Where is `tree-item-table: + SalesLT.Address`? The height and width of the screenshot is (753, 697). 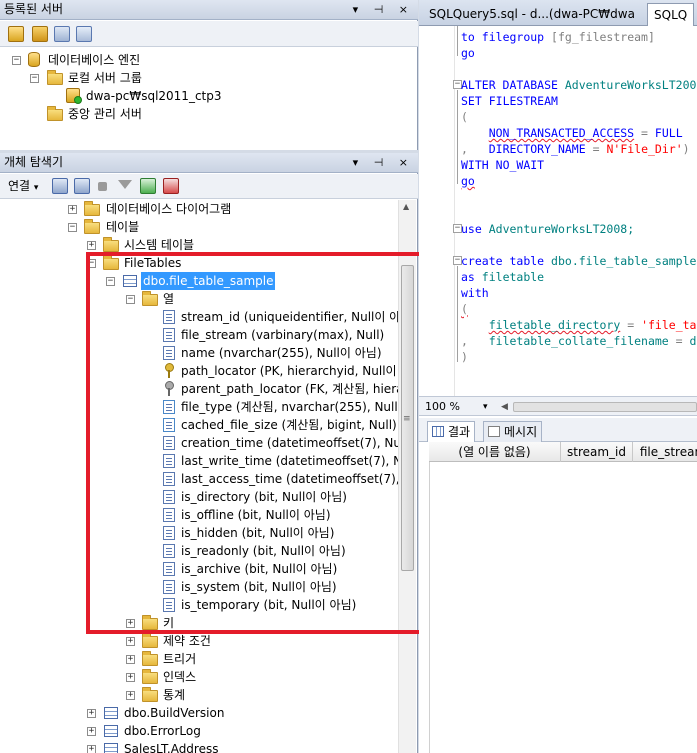 tree-item-table: + SalesLT.Address is located at coordinates (199, 746).